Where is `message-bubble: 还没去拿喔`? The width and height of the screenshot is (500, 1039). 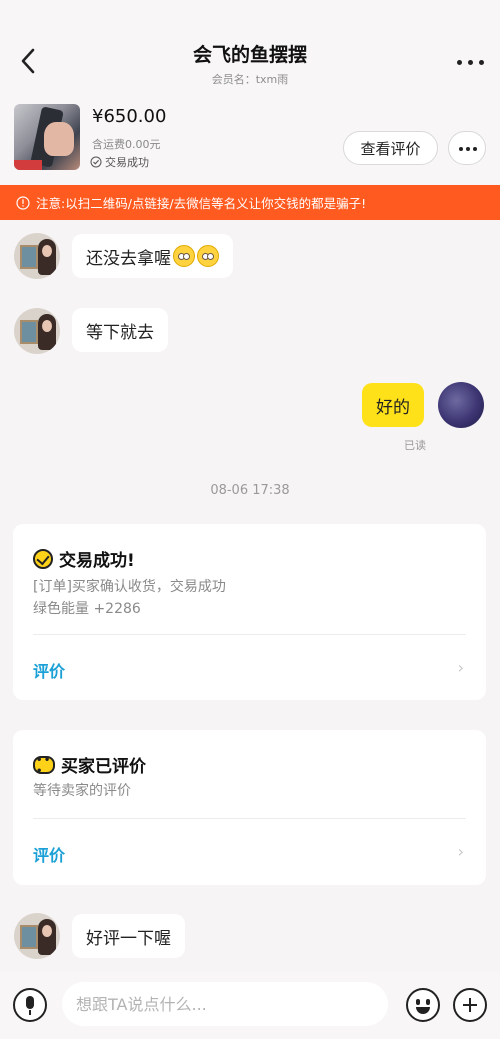 message-bubble: 还没去拿喔 is located at coordinates (152, 256).